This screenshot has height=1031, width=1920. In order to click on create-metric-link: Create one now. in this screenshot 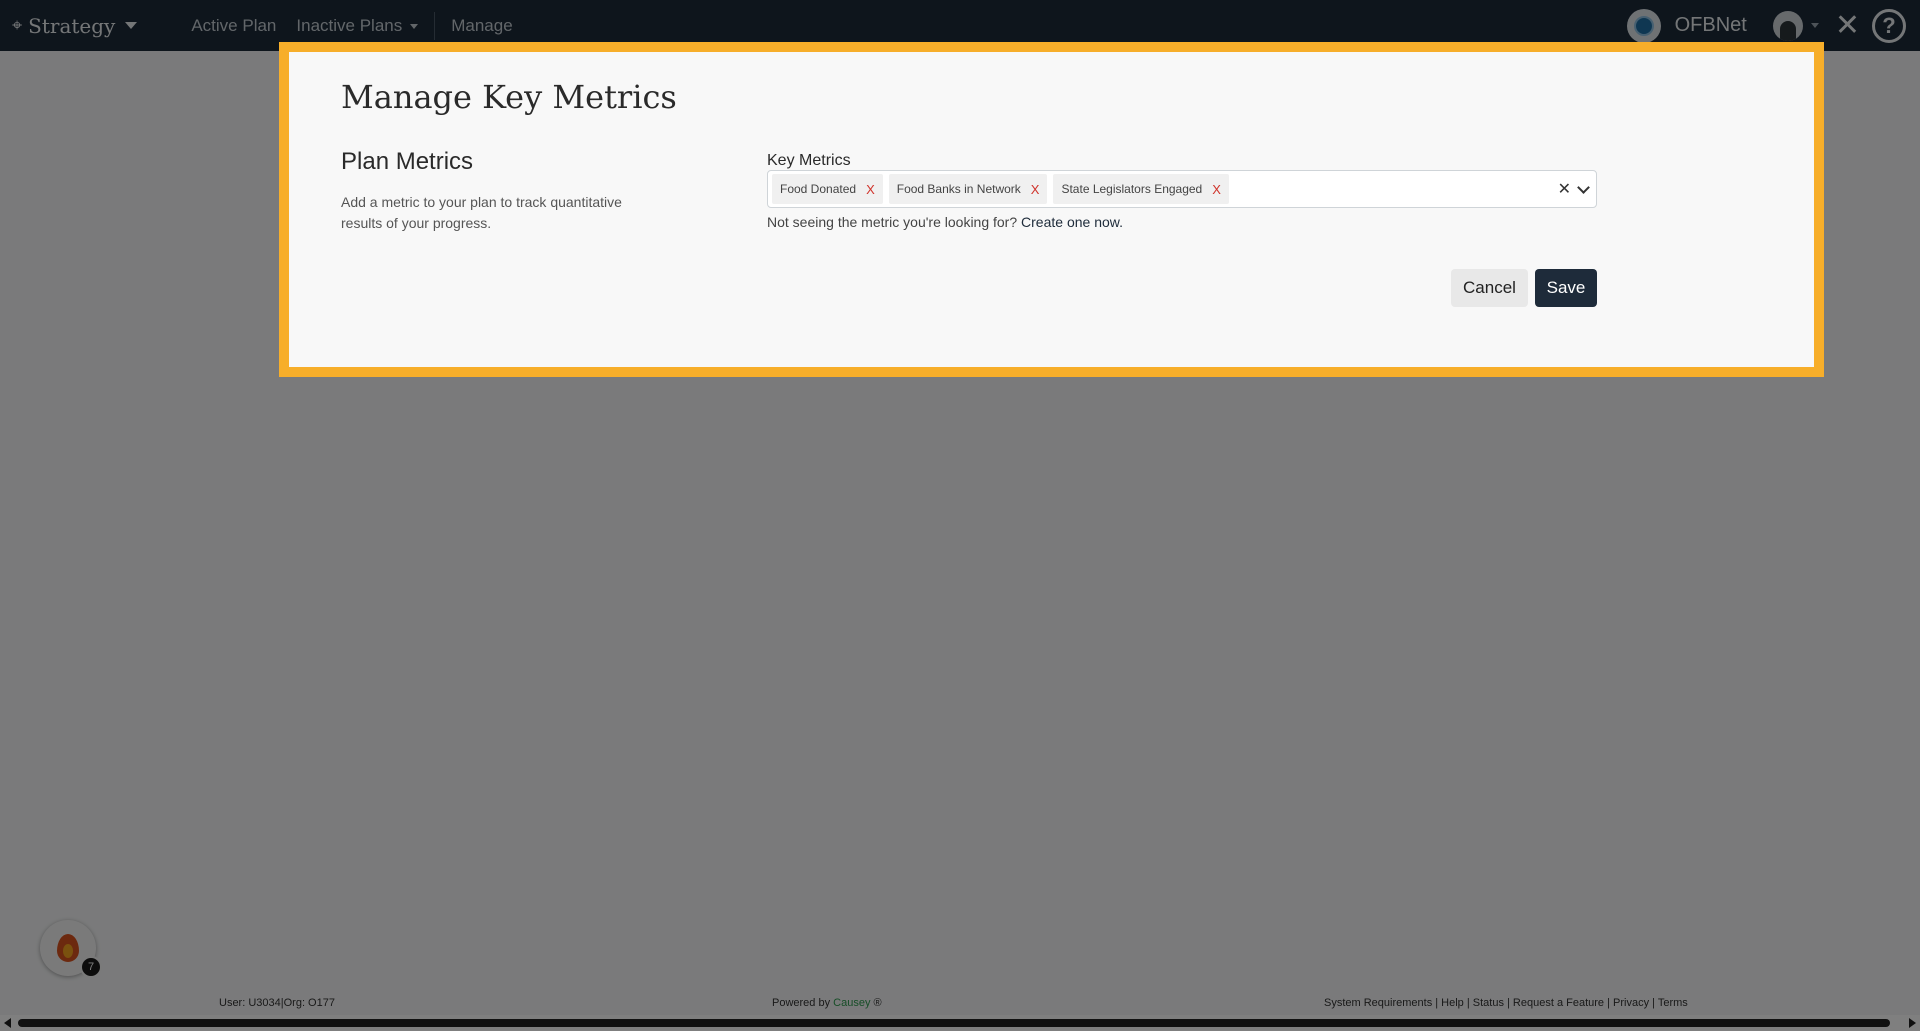, I will do `click(1072, 222)`.